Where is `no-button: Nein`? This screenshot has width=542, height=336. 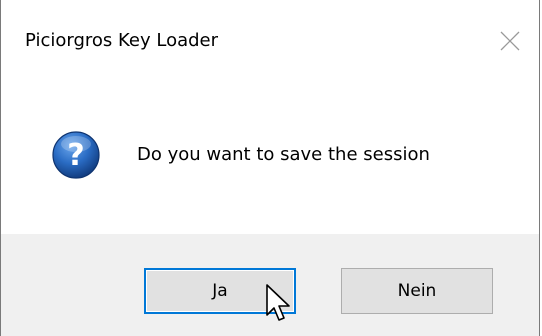
no-button: Nein is located at coordinates (417, 291).